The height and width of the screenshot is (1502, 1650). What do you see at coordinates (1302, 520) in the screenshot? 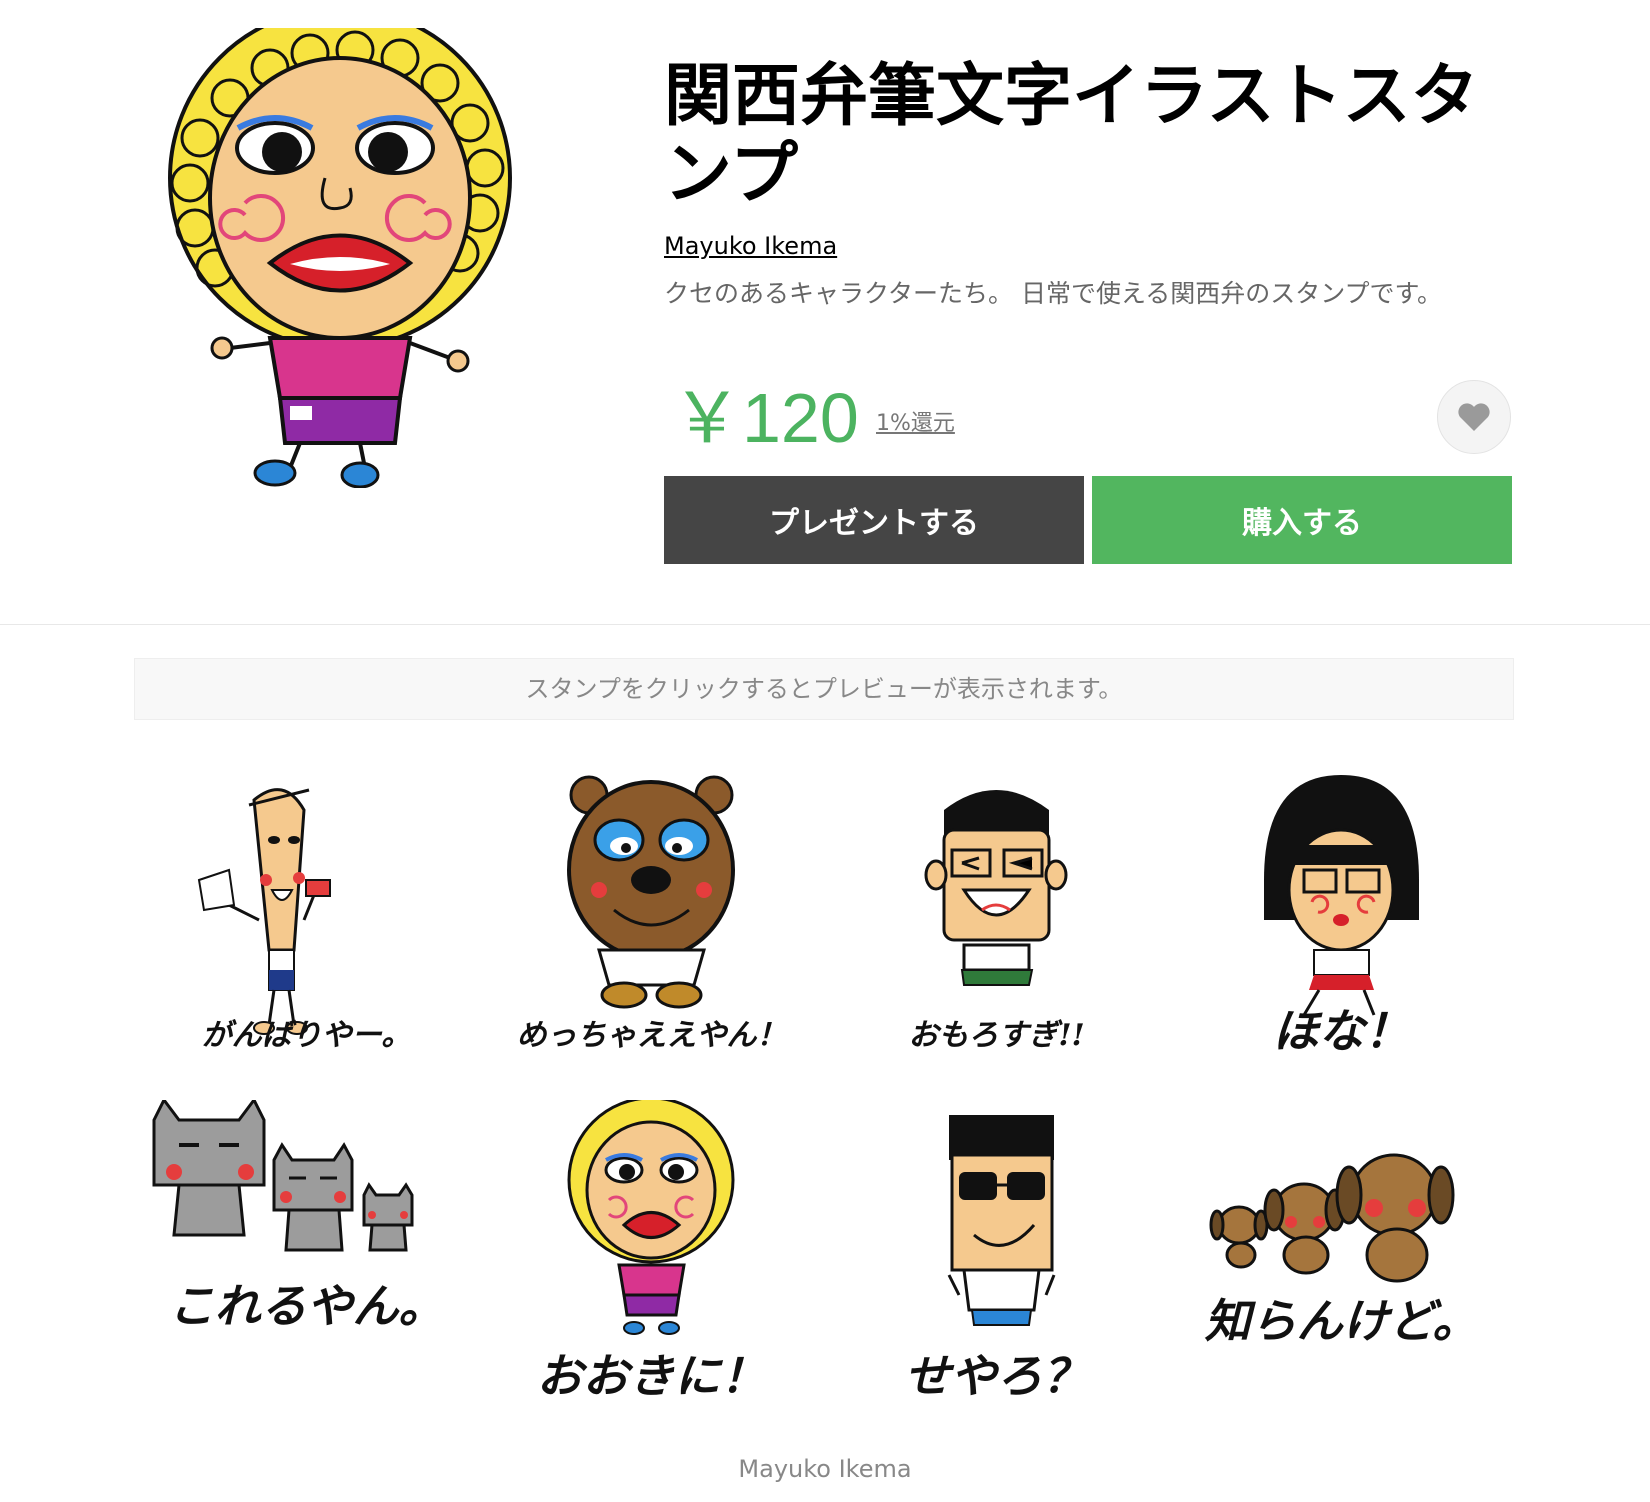
I see `buy-button: 購入する` at bounding box center [1302, 520].